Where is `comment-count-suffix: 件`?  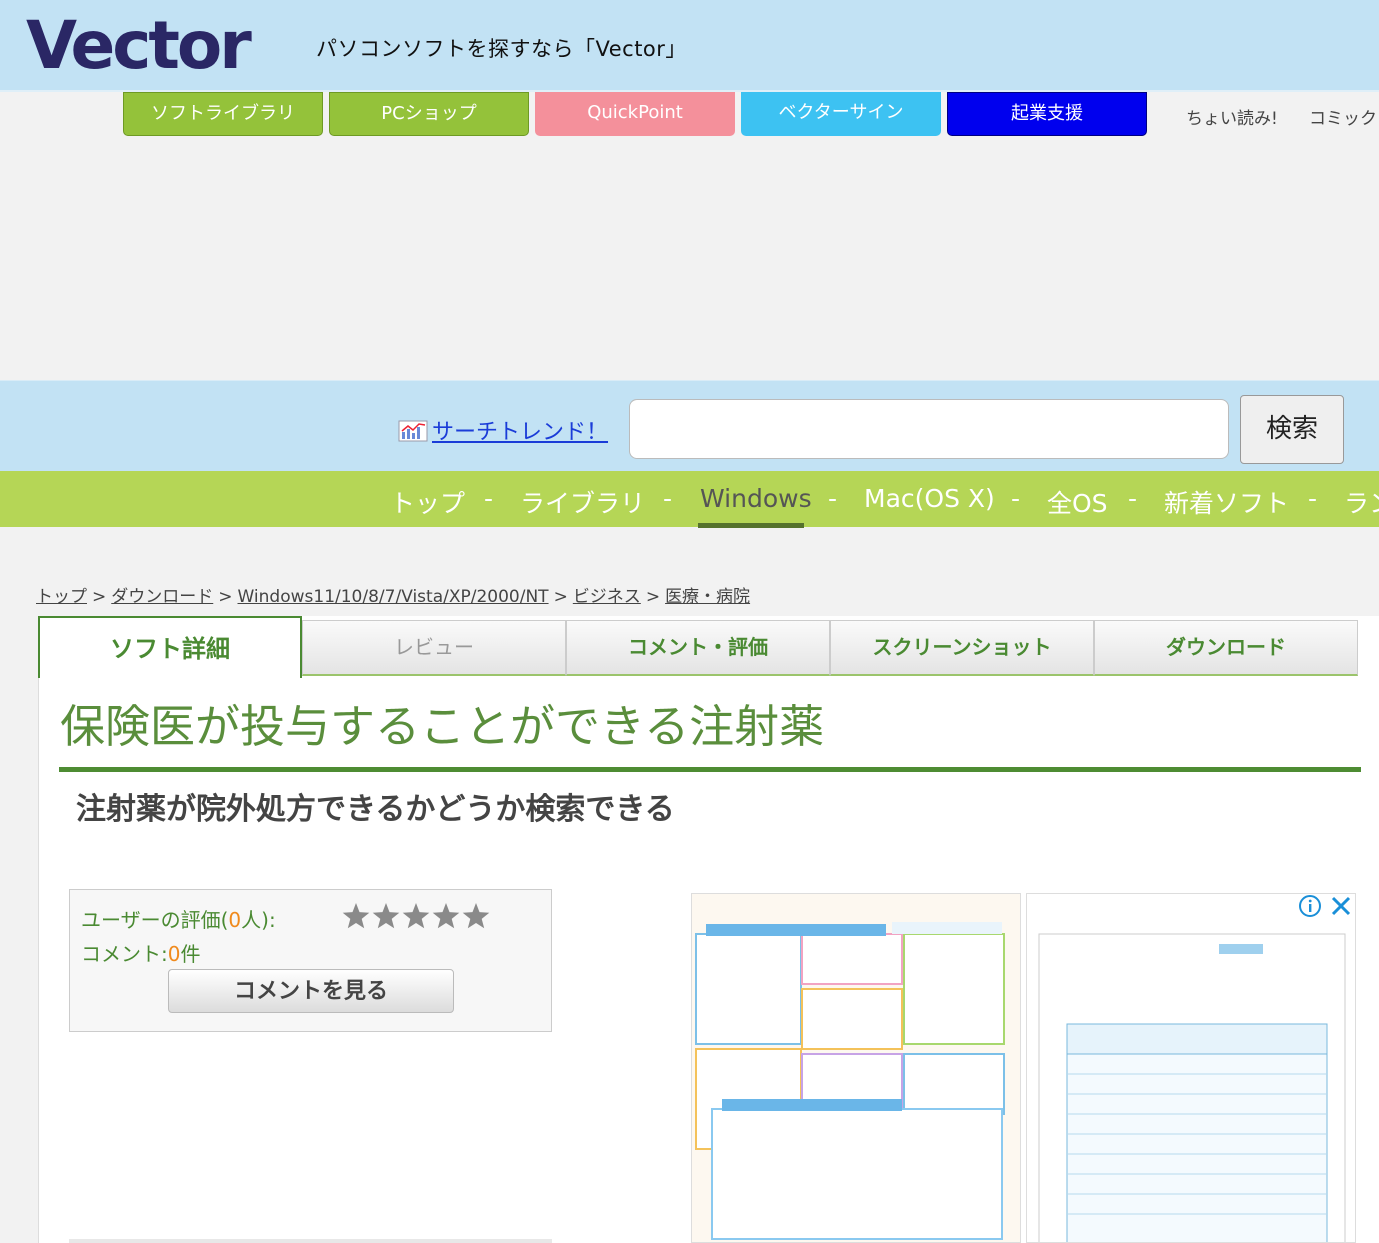 comment-count-suffix: 件 is located at coordinates (190, 954).